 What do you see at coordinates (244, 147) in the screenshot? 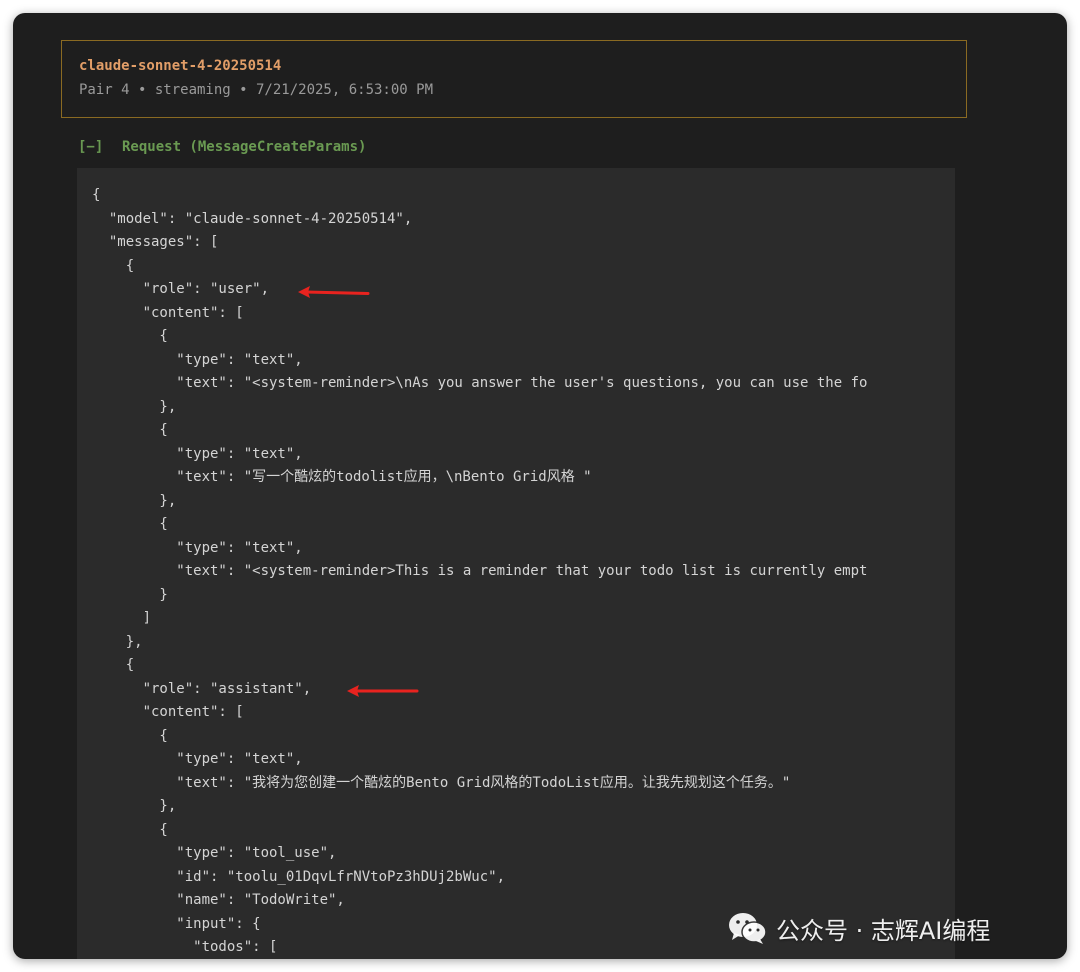
I see `request-section-title: Request (MessageCreateParams)` at bounding box center [244, 147].